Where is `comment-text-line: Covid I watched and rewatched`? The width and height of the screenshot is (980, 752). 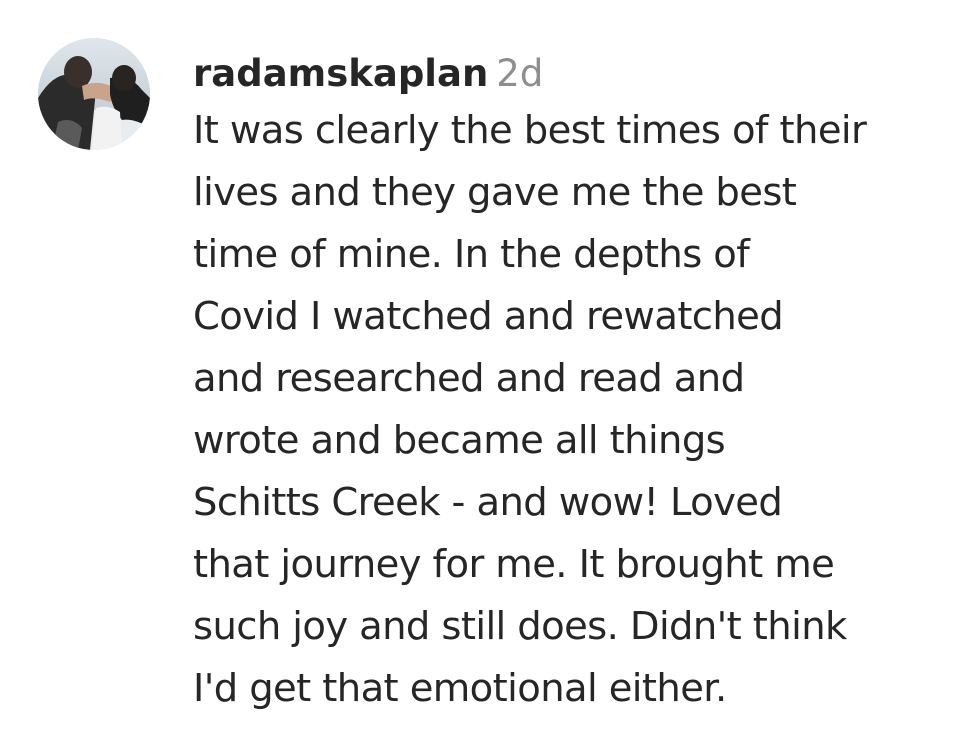 comment-text-line: Covid I watched and rewatched is located at coordinates (488, 316).